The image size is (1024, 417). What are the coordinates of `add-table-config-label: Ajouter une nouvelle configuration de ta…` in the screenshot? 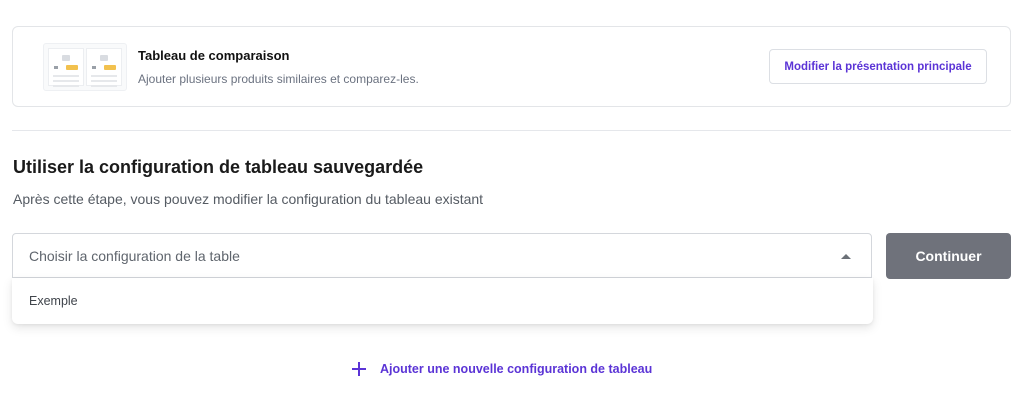 It's located at (516, 369).